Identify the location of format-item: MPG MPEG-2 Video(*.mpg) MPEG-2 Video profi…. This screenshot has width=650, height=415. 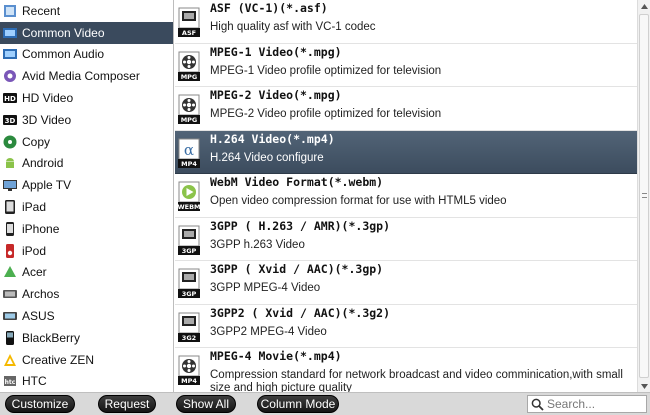
(406, 109).